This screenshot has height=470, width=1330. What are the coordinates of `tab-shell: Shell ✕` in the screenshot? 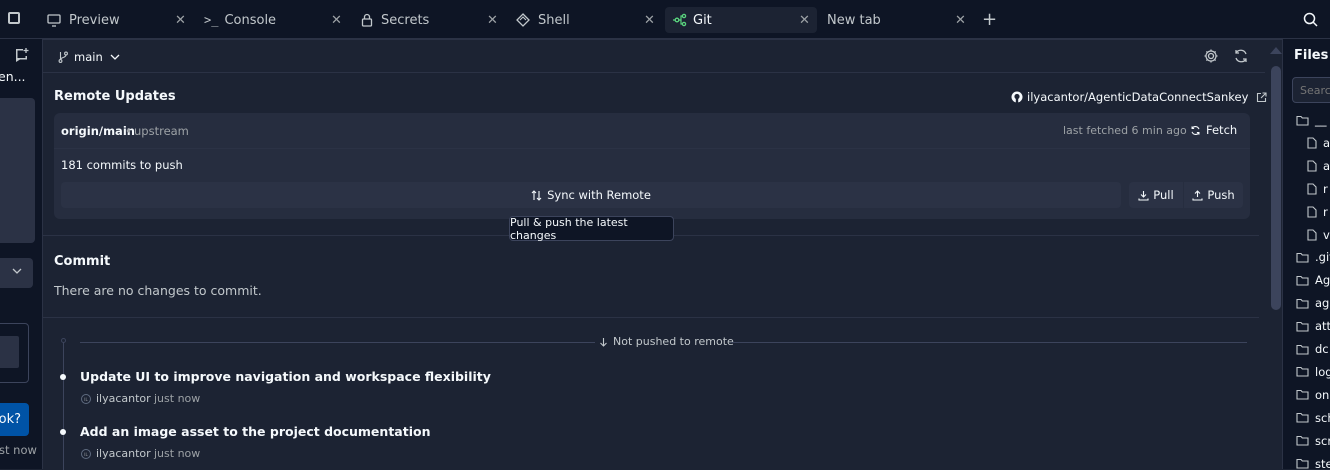 It's located at (589, 20).